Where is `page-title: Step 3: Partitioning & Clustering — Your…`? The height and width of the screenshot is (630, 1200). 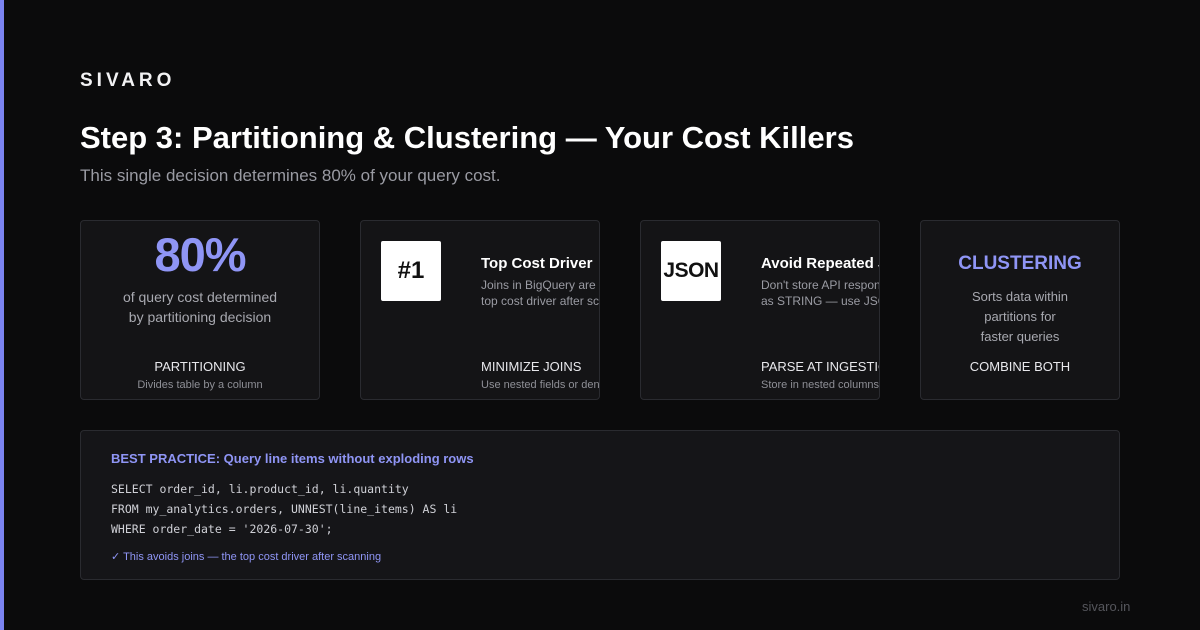 page-title: Step 3: Partitioning & Clustering — Your… is located at coordinates (467, 137).